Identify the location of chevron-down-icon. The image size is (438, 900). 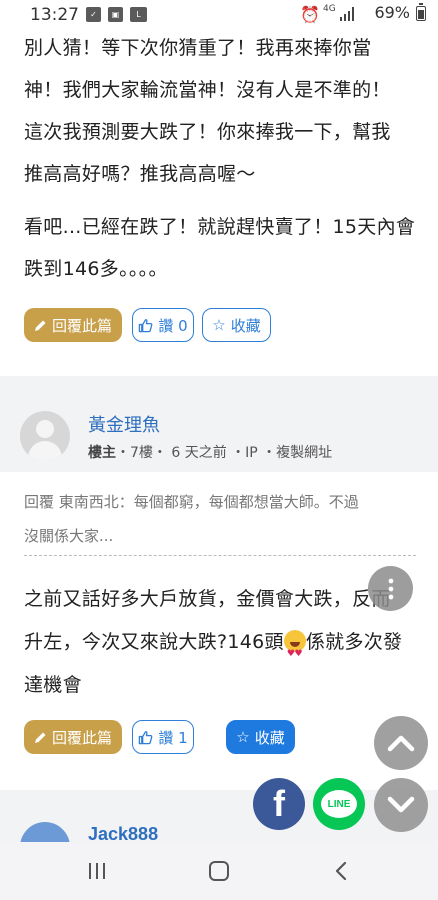
(401, 804).